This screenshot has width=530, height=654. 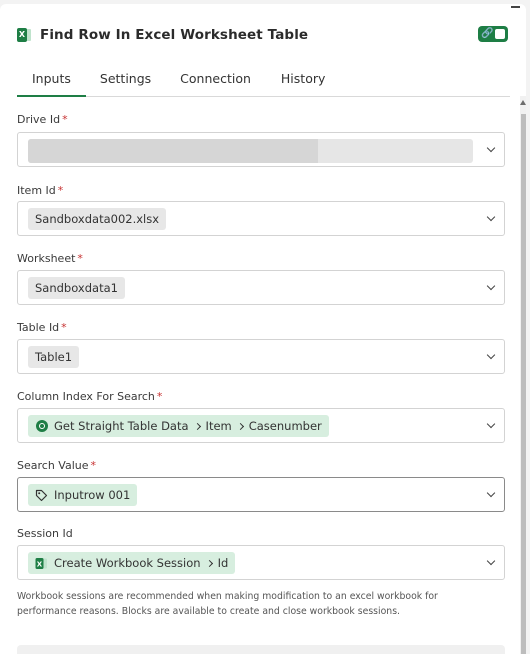 I want to click on minimize-icon, so click(x=515, y=7).